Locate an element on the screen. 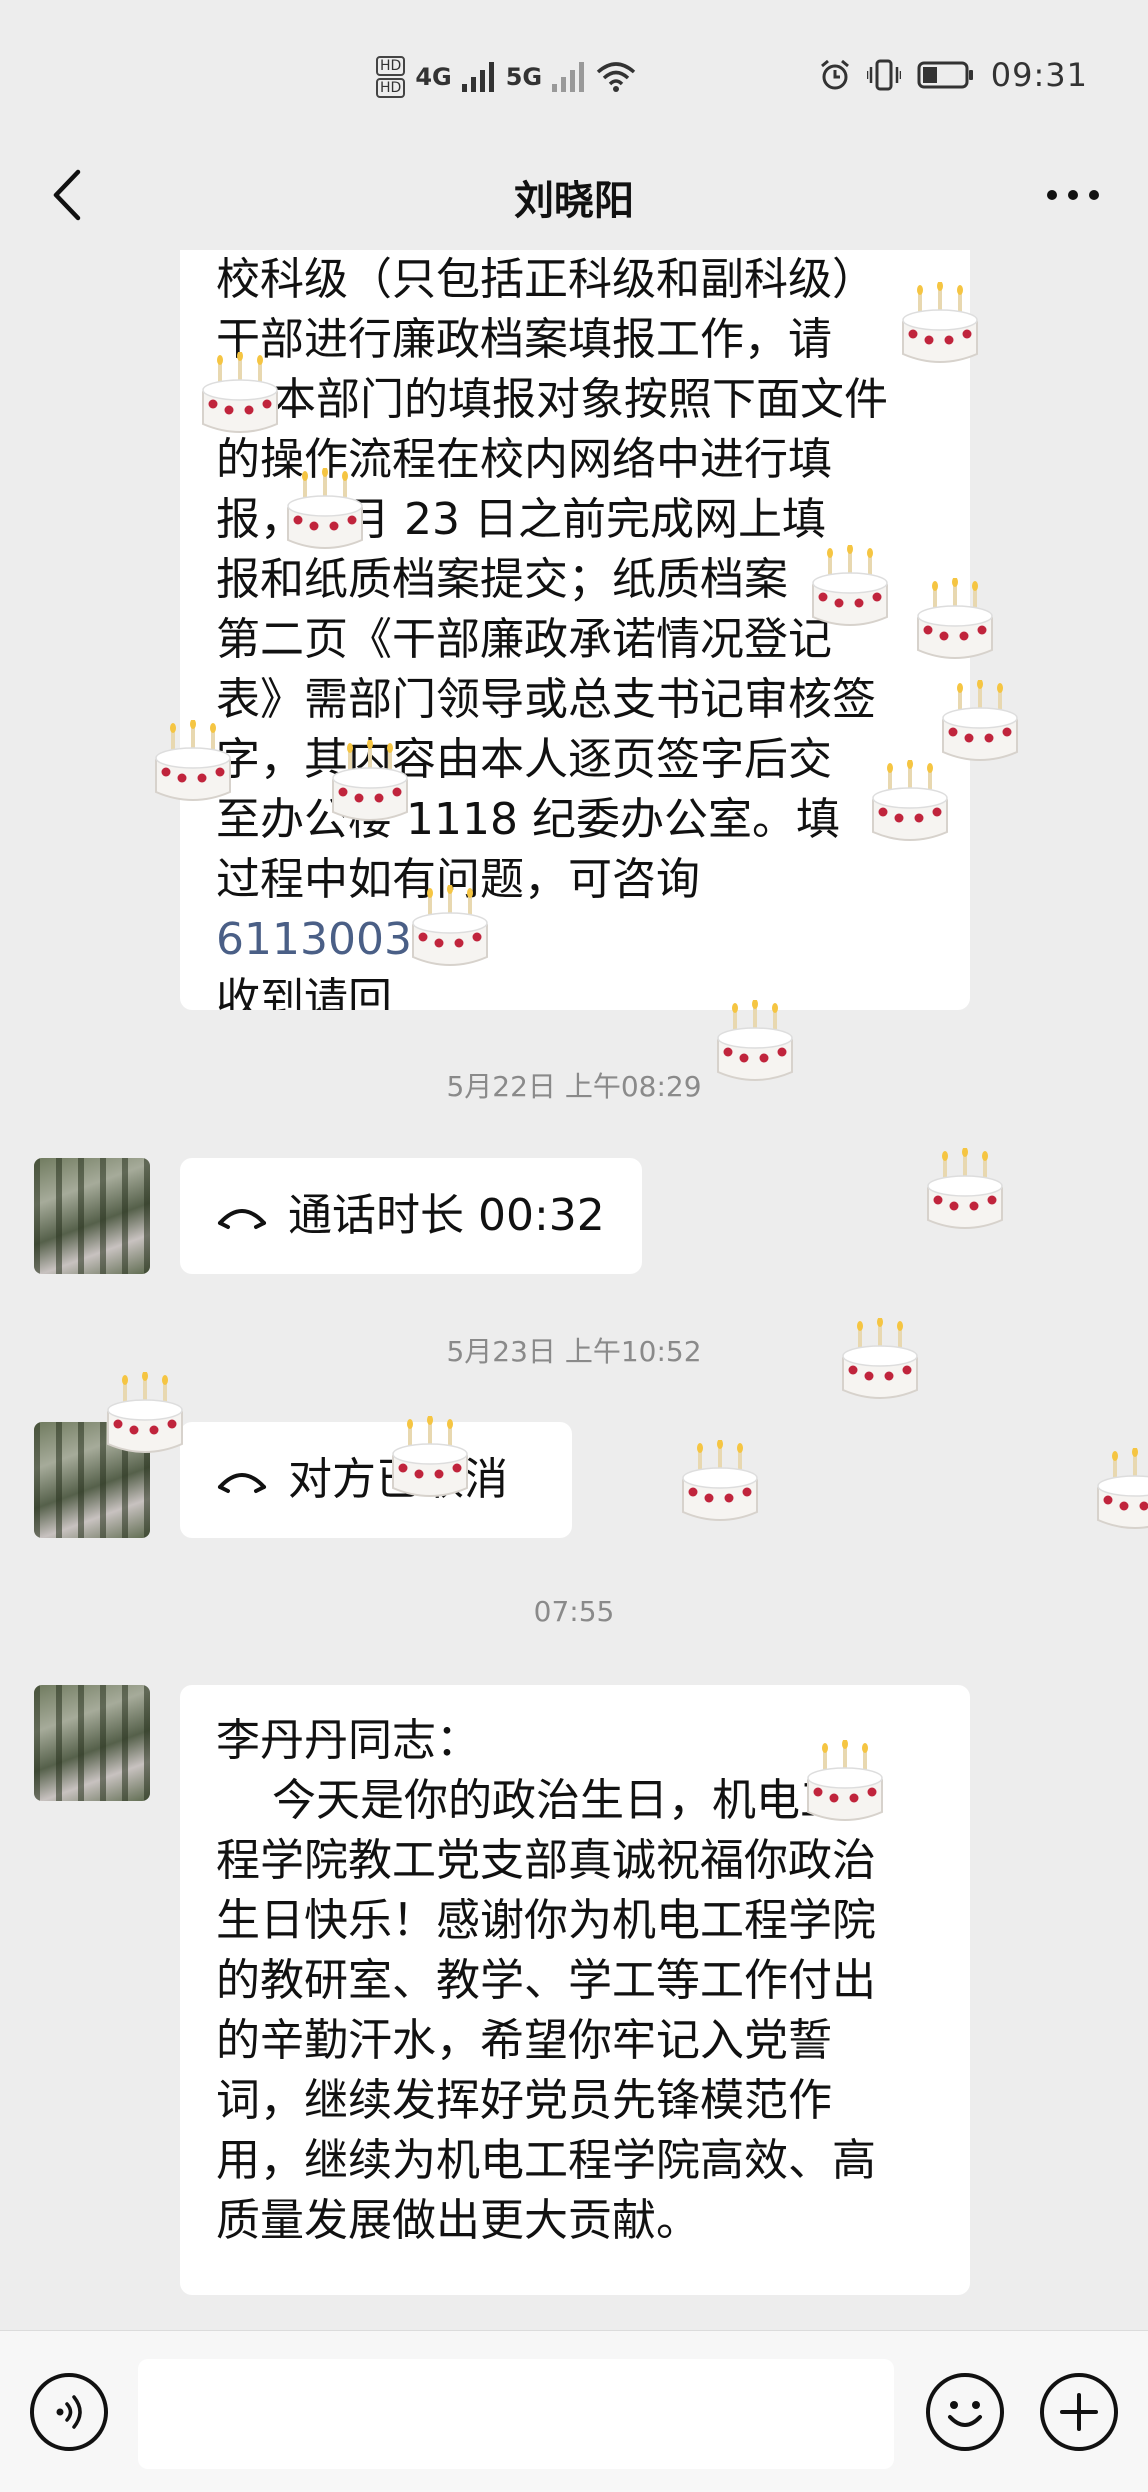 This screenshot has height=2492, width=1148. emoji-icon is located at coordinates (965, 2414).